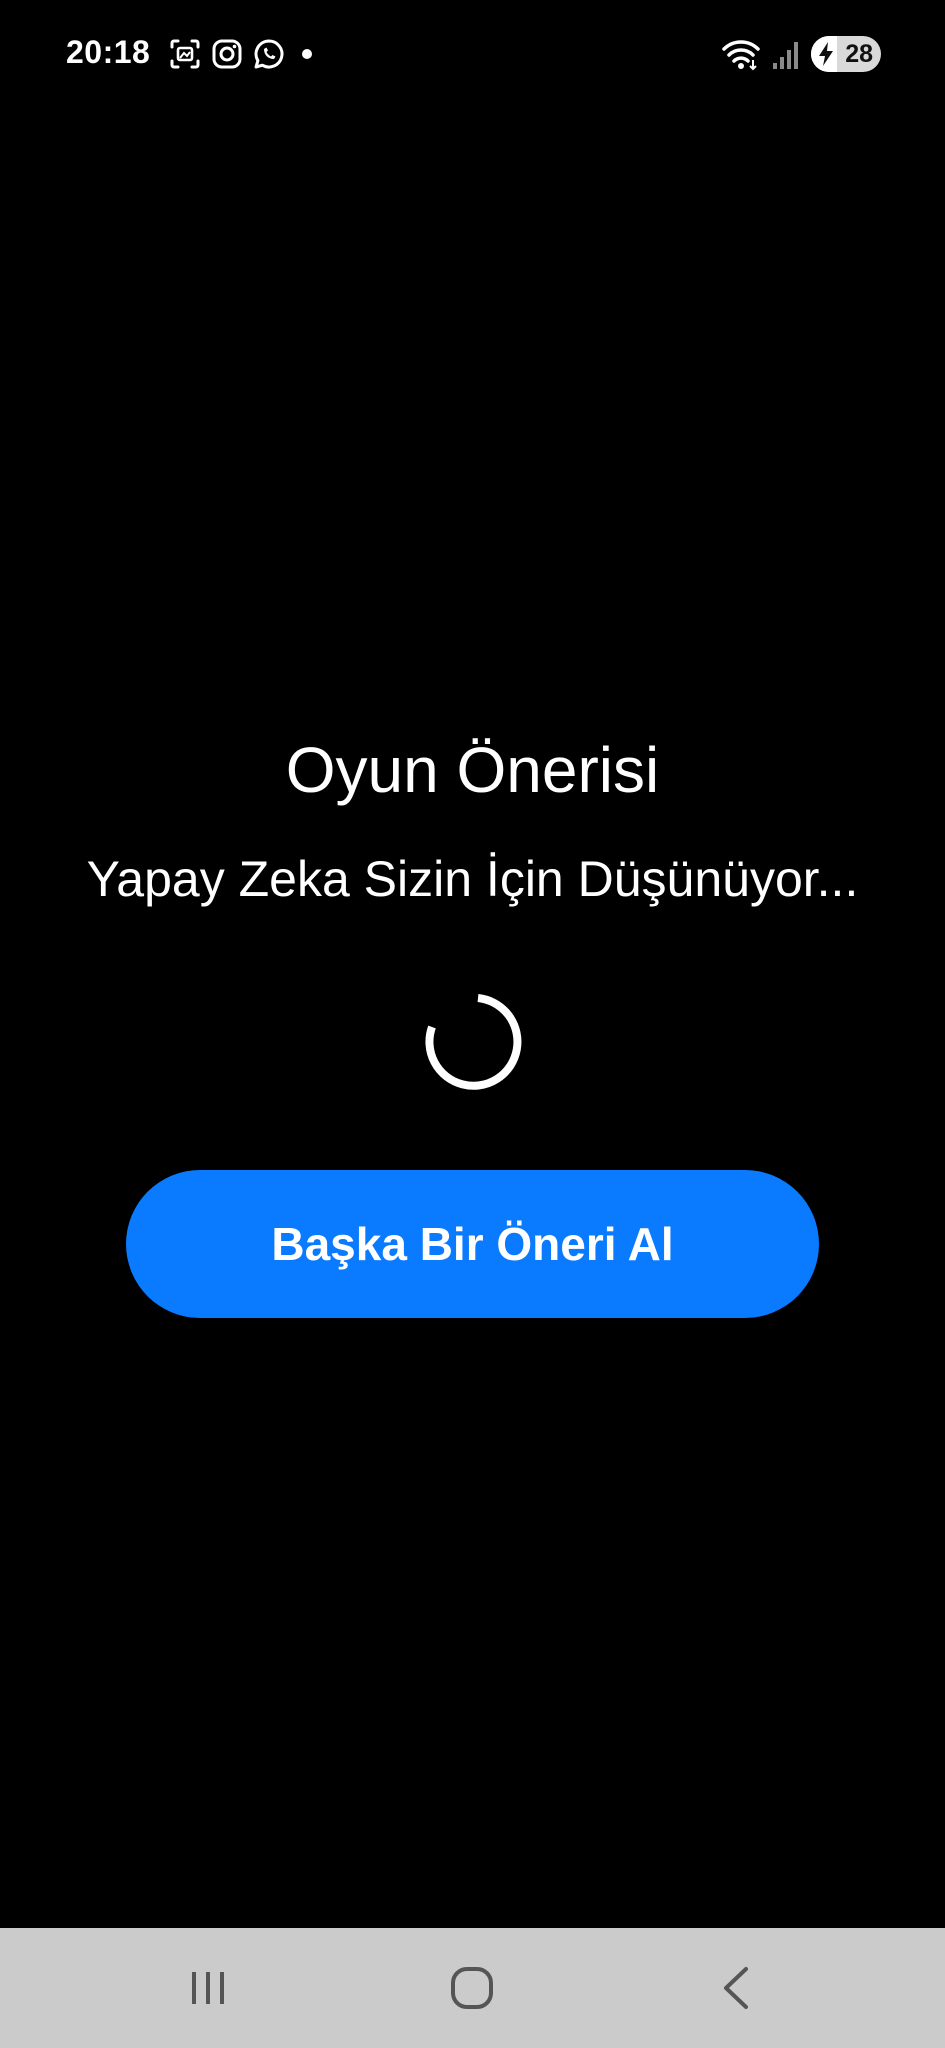 This screenshot has height=2048, width=945. I want to click on status-bar: 20:18 28, so click(472, 54).